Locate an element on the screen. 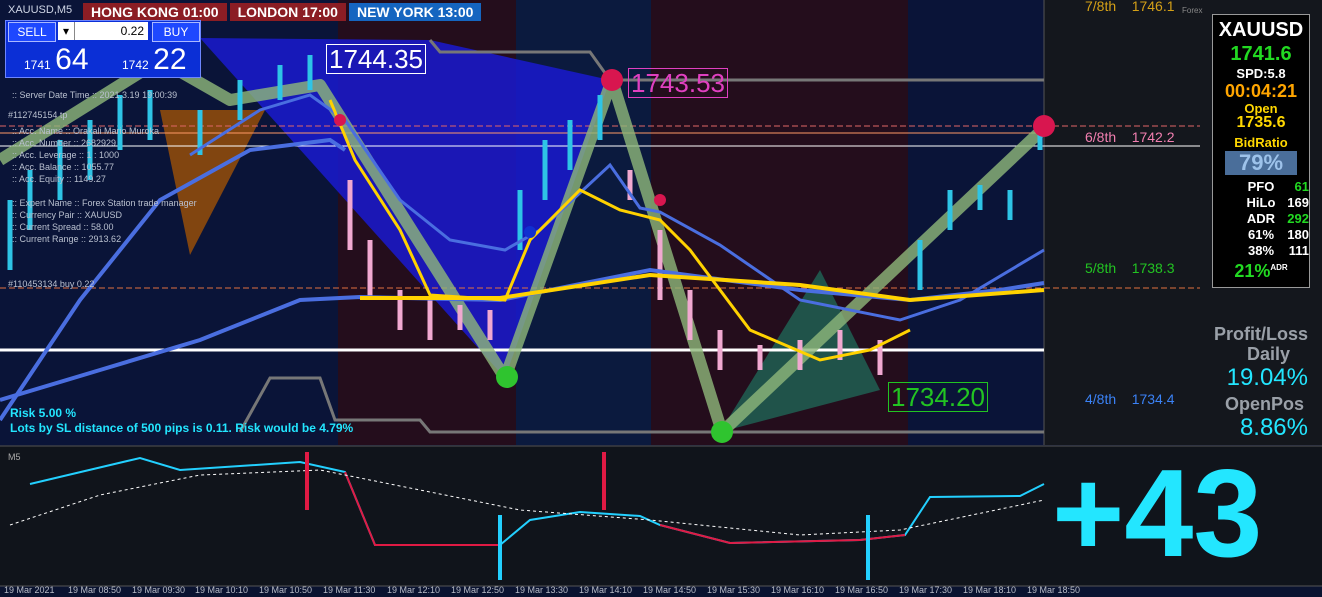 Image resolution: width=1322 pixels, height=597 pixels. murrey-level-7-8: 7/8th 1746.1 is located at coordinates (1130, 7).